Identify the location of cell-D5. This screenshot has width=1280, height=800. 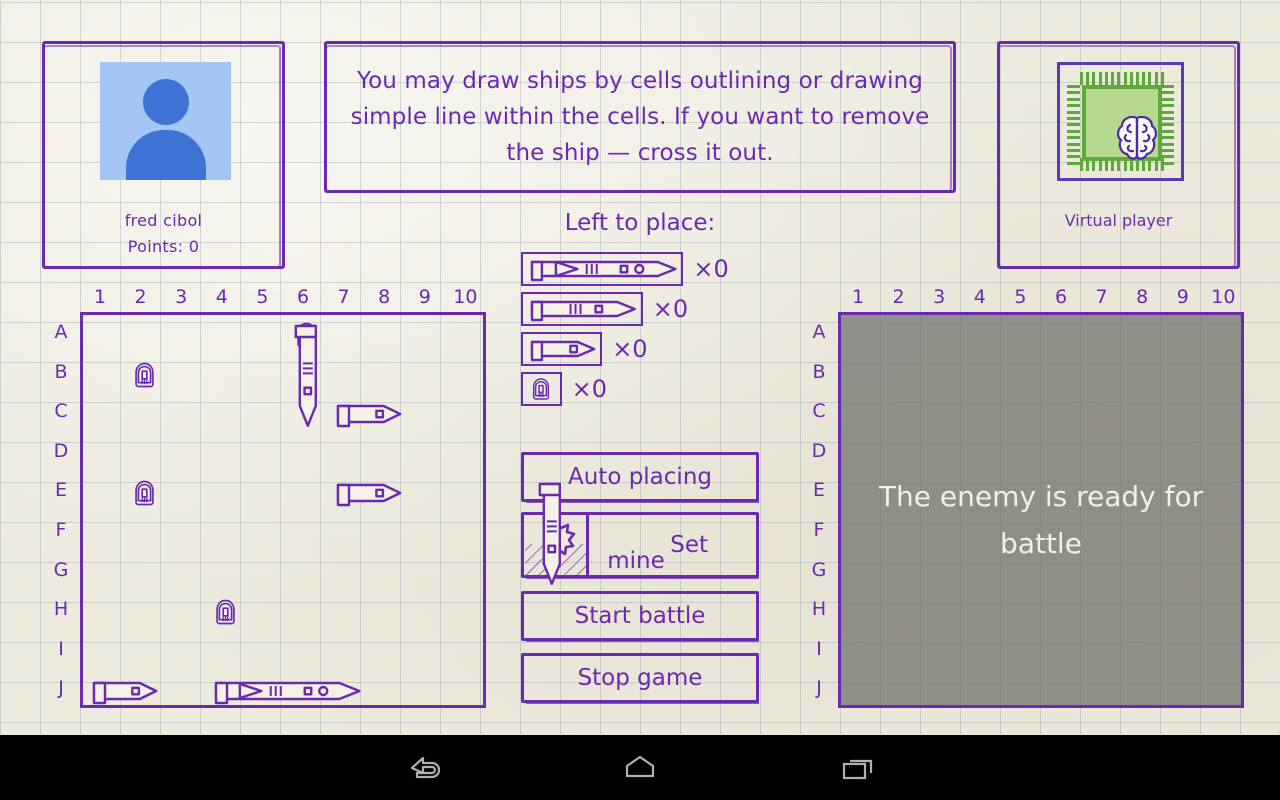
(265, 453).